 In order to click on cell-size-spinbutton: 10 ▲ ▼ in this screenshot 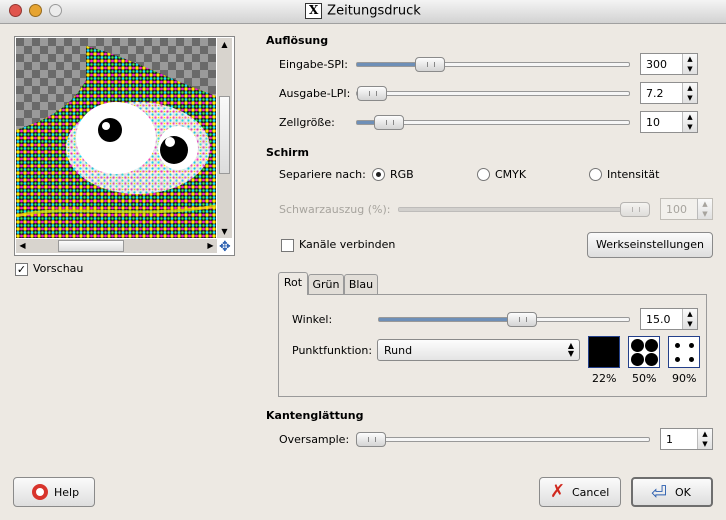, I will do `click(669, 122)`.